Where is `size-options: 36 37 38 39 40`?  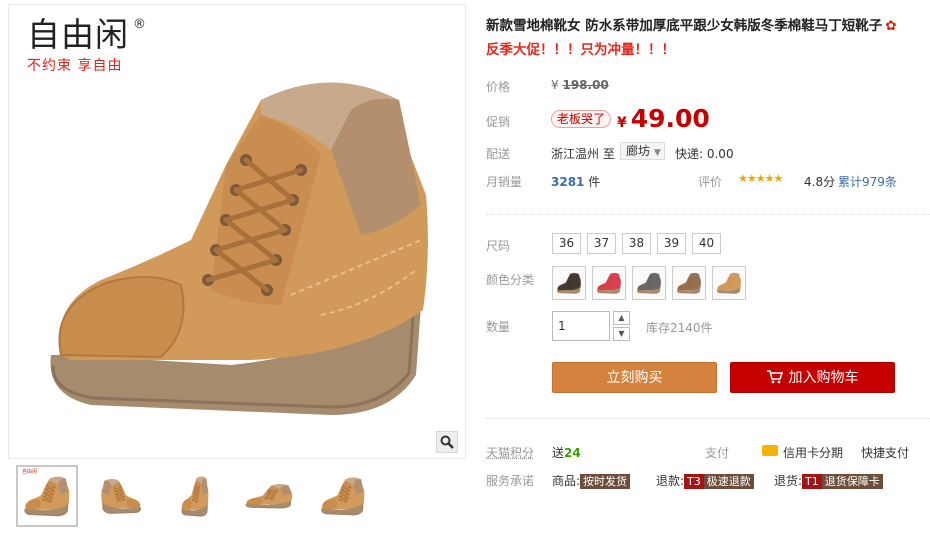 size-options: 36 37 38 39 40 is located at coordinates (636, 243).